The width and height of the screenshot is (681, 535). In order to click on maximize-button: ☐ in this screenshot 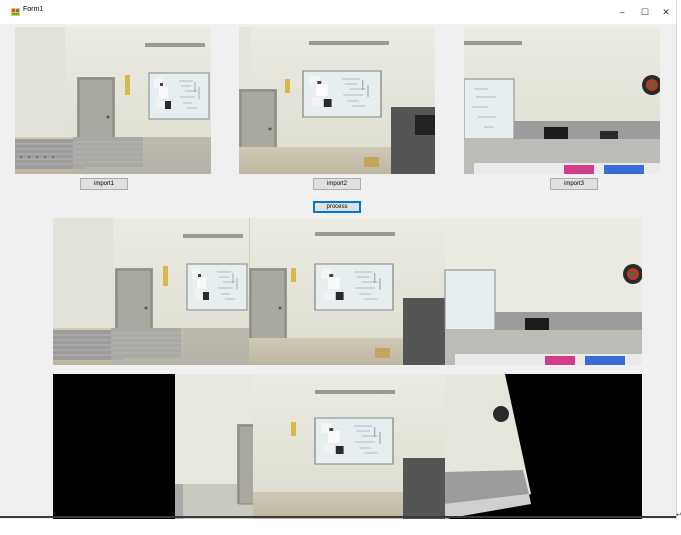, I will do `click(645, 12)`.